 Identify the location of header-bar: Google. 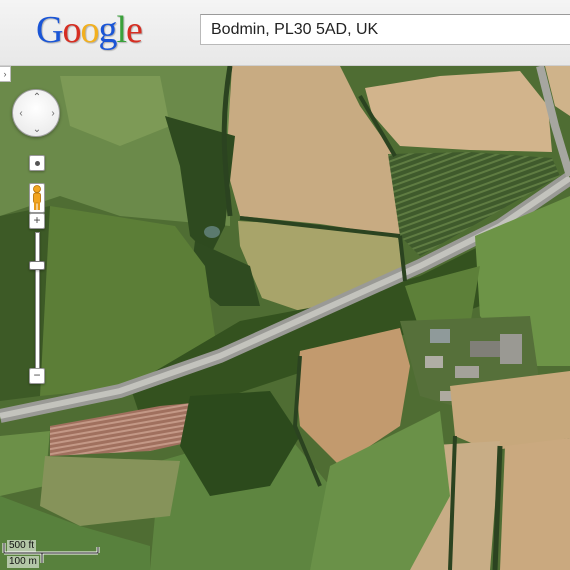
(285, 33).